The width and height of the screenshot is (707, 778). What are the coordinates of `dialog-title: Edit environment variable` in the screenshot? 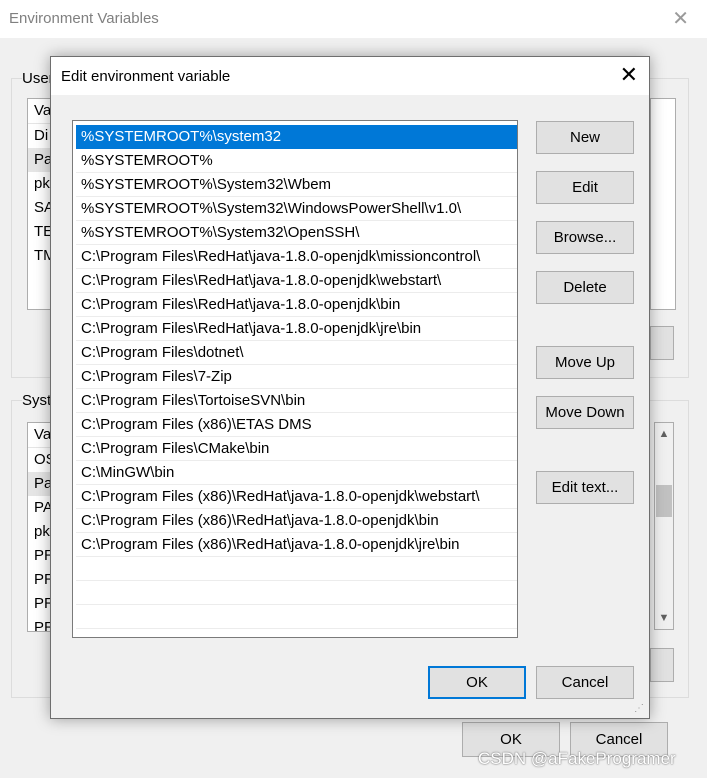 It's located at (146, 76).